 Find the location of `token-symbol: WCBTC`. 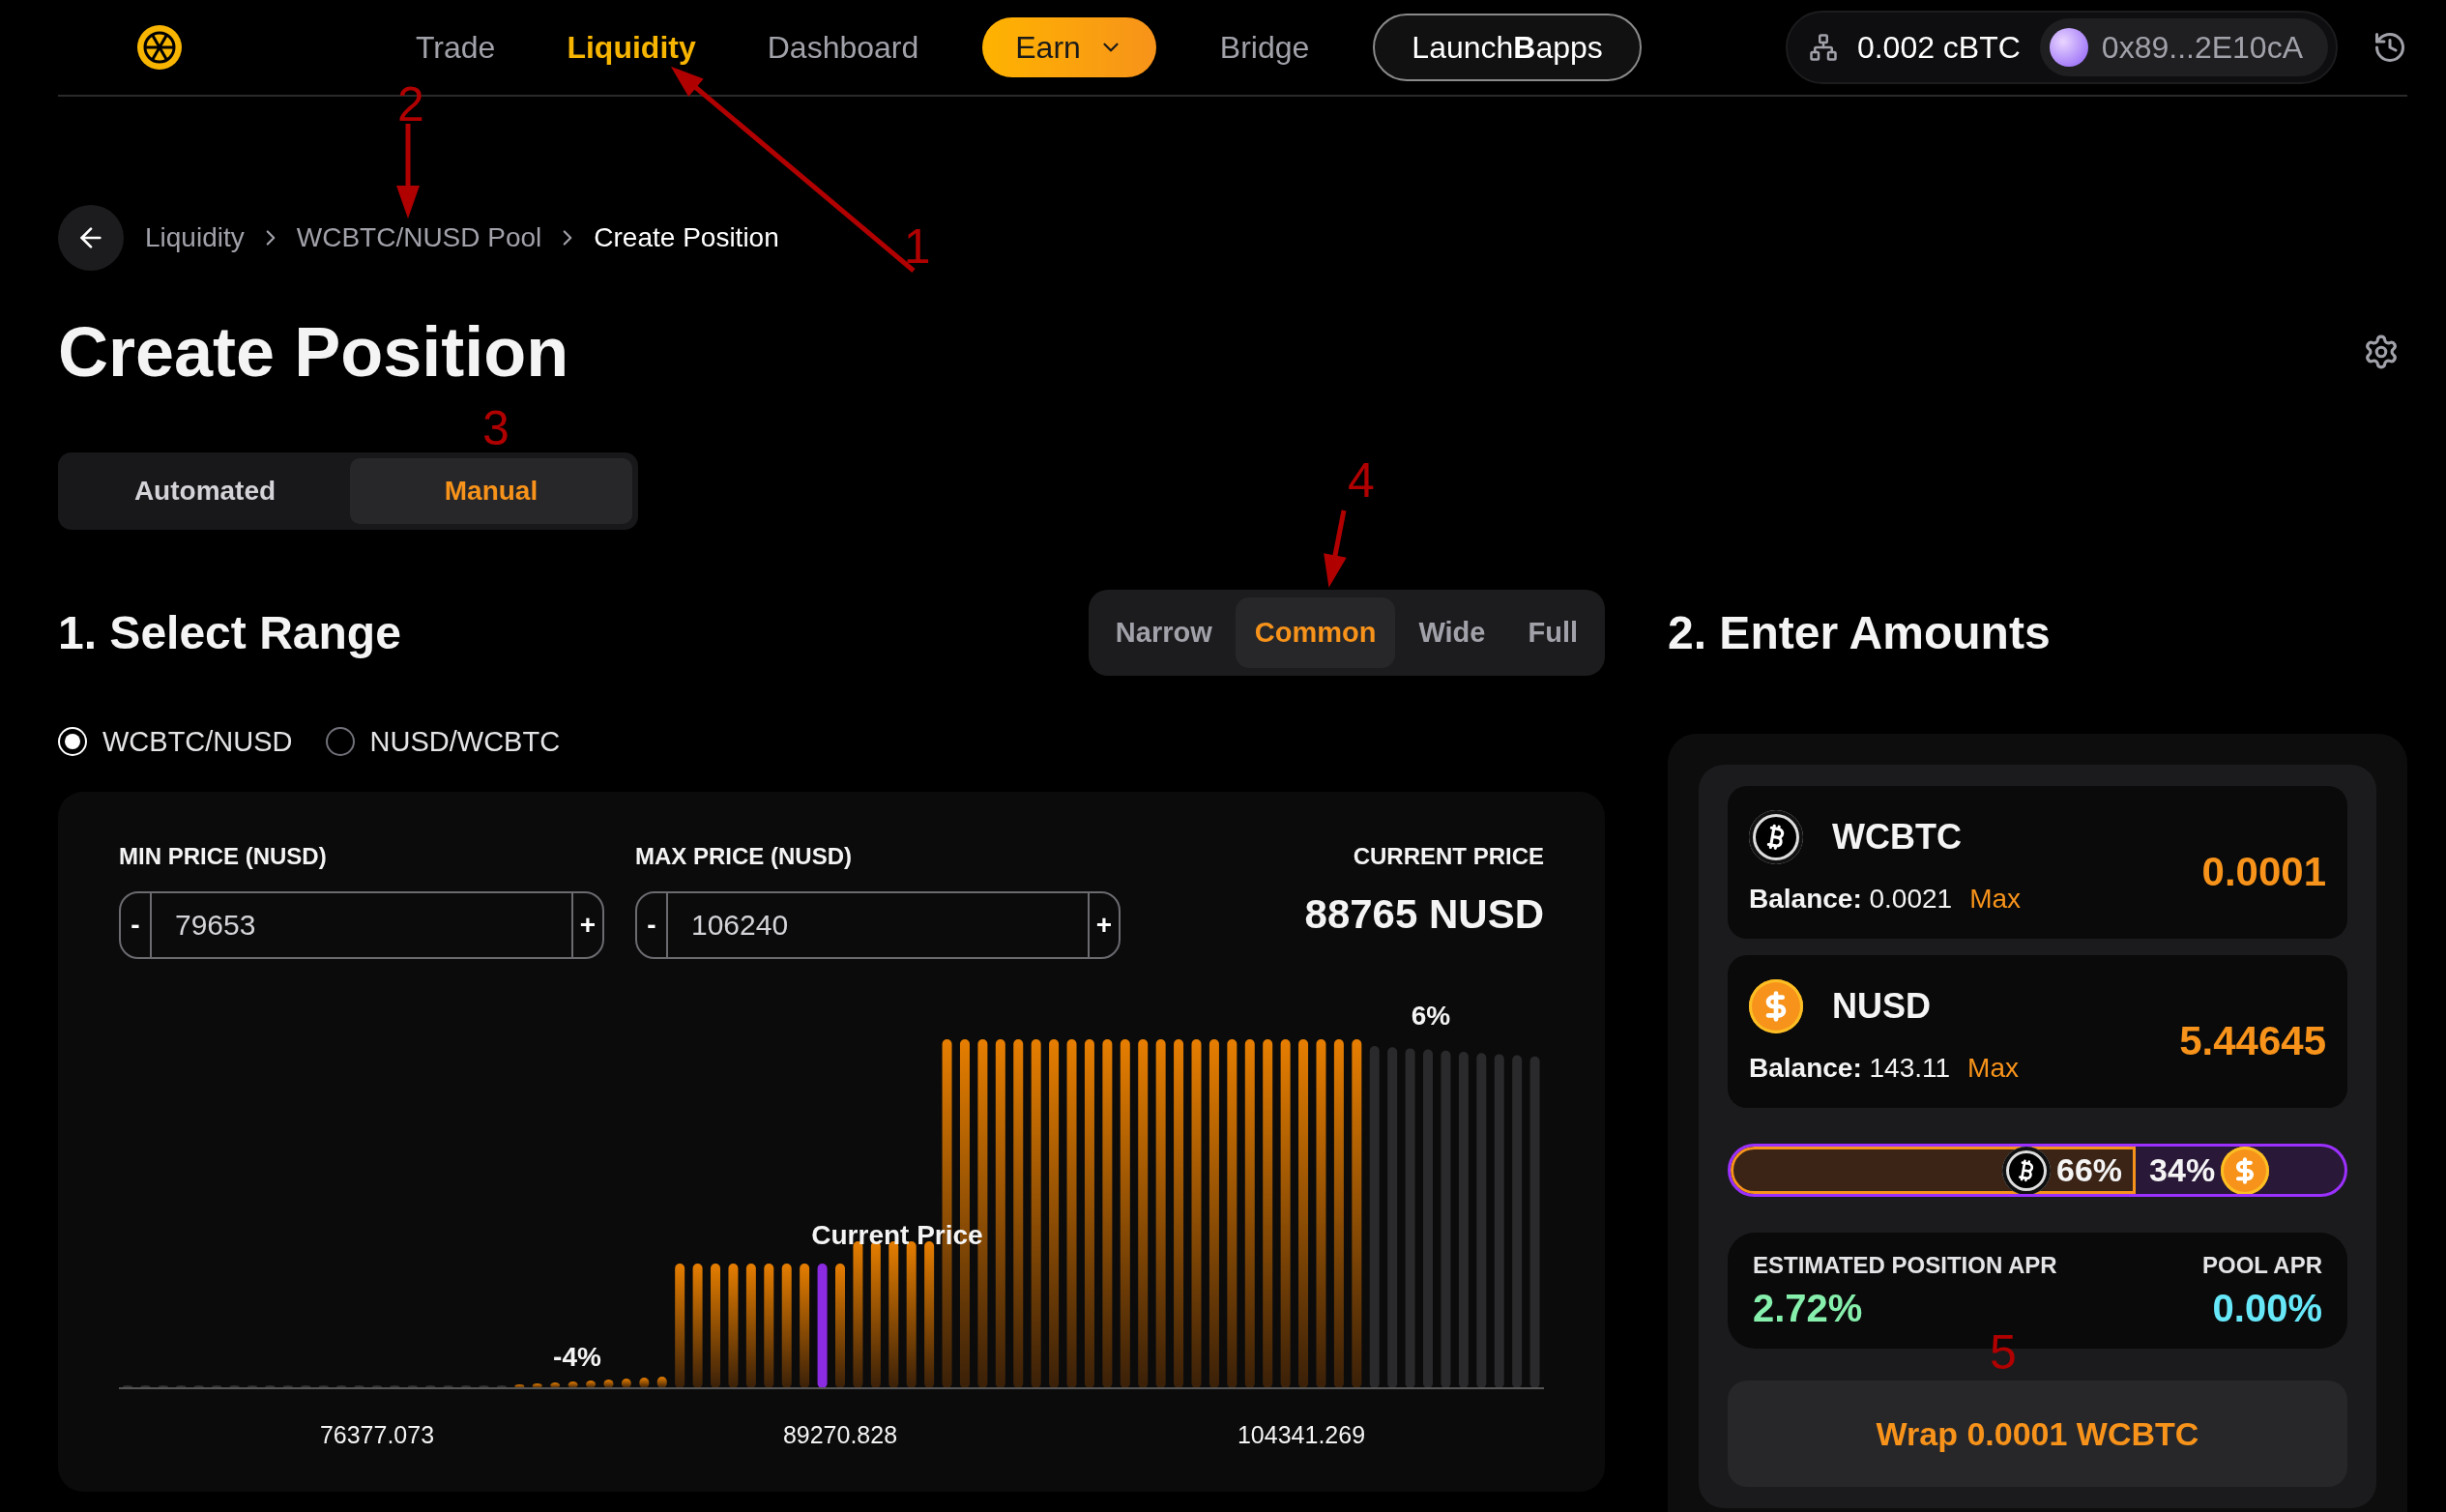

token-symbol: WCBTC is located at coordinates (1897, 837).